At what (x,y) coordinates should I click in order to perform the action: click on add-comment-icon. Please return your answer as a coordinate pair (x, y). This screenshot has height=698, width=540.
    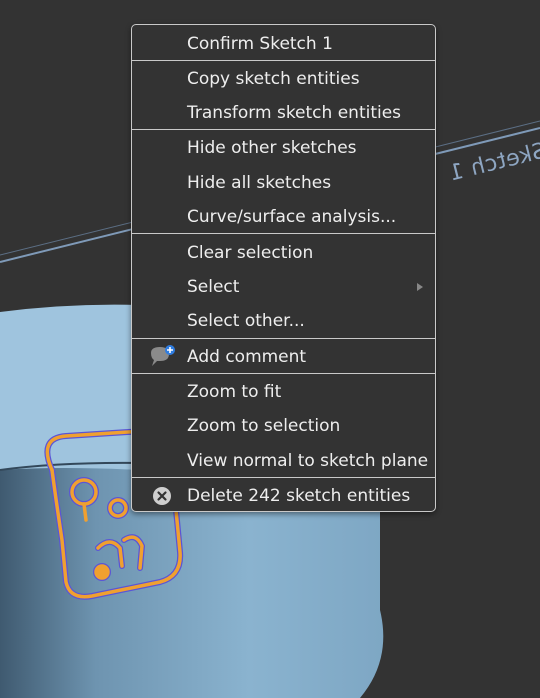
    Looking at the image, I should click on (163, 355).